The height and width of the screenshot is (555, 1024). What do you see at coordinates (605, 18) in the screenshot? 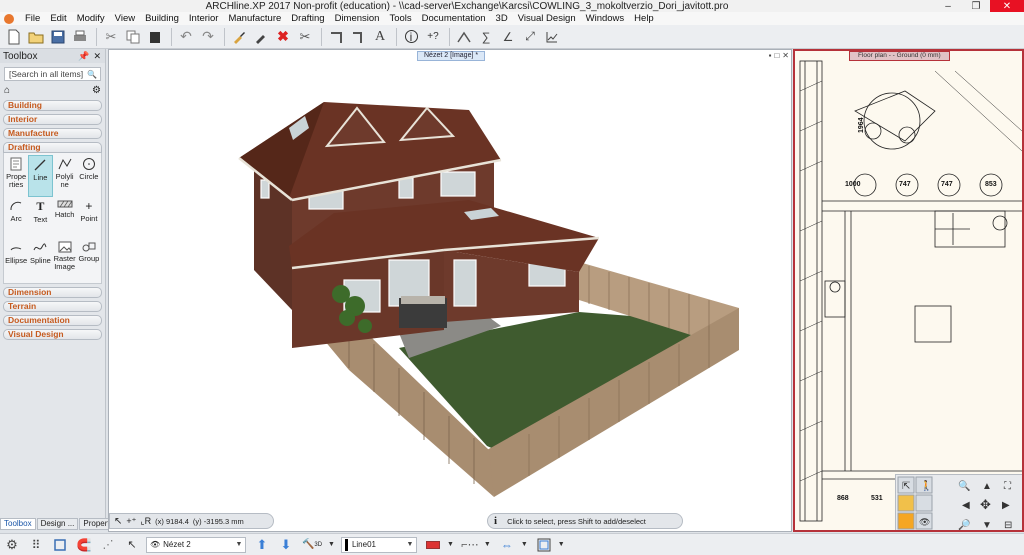
I see `menu-windows: Windows` at bounding box center [605, 18].